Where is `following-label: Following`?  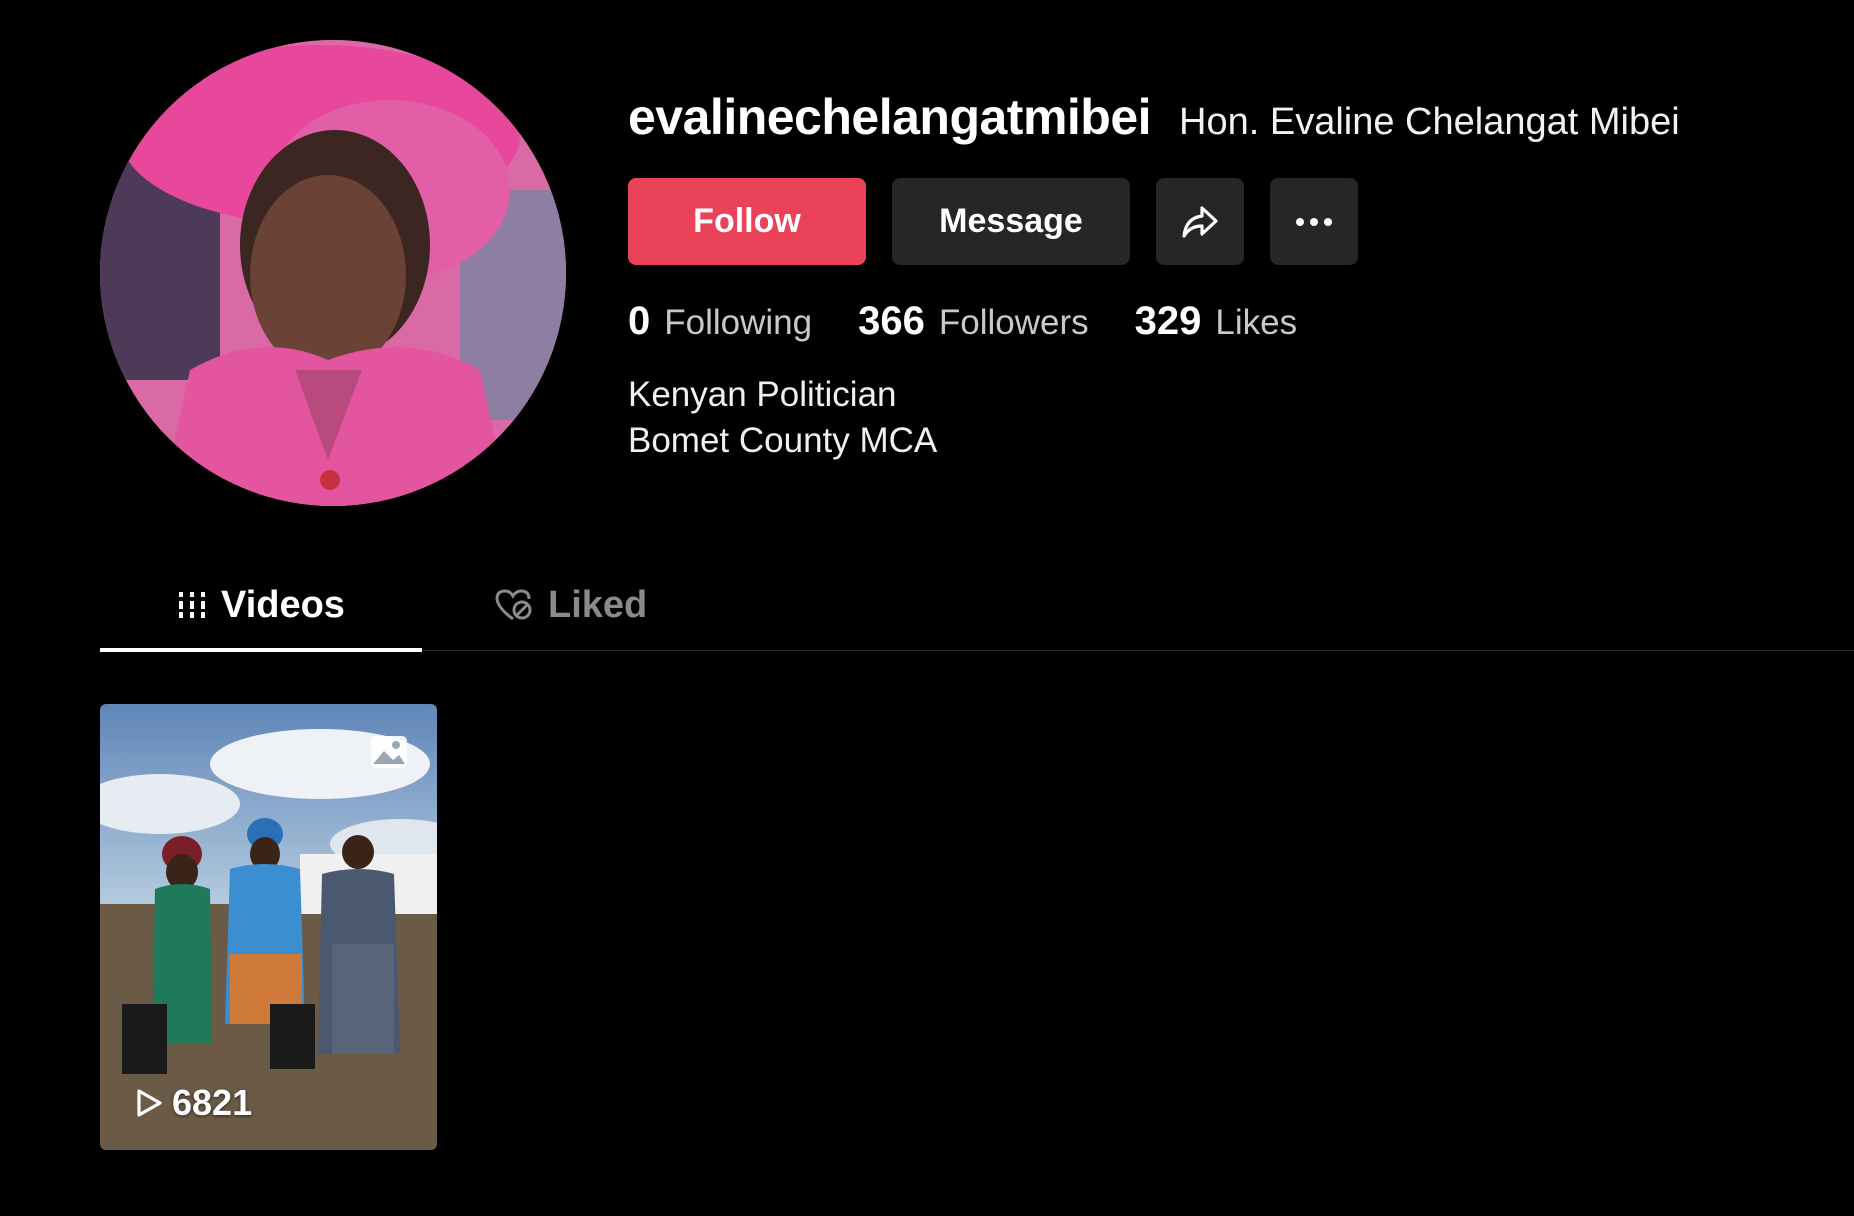 following-label: Following is located at coordinates (738, 322).